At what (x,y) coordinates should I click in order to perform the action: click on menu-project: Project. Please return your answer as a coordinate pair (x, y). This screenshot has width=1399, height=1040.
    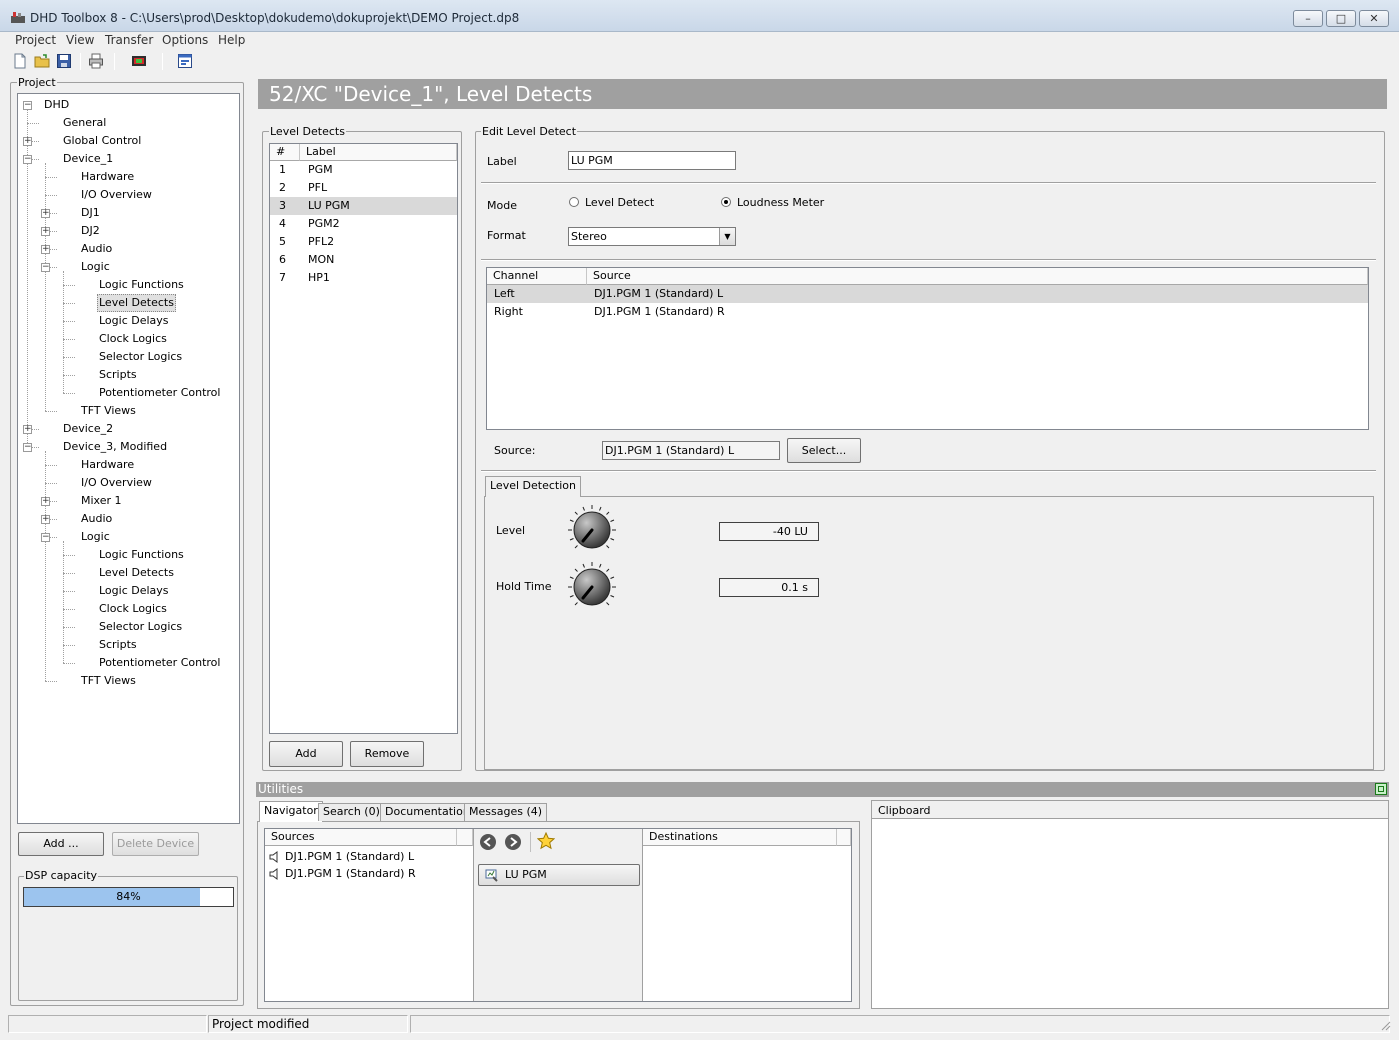
    Looking at the image, I should click on (35, 40).